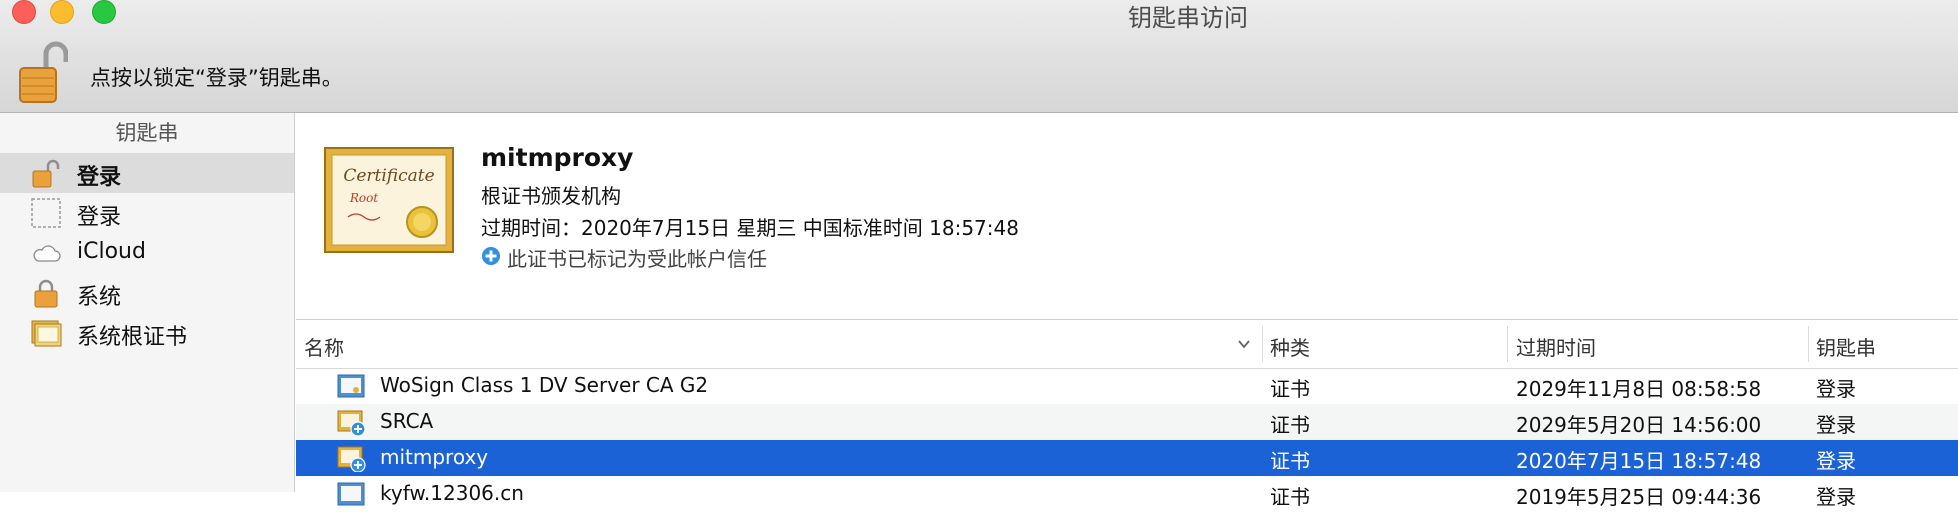 The image size is (1958, 512). I want to click on sidebar-item-system: 系统, so click(147, 293).